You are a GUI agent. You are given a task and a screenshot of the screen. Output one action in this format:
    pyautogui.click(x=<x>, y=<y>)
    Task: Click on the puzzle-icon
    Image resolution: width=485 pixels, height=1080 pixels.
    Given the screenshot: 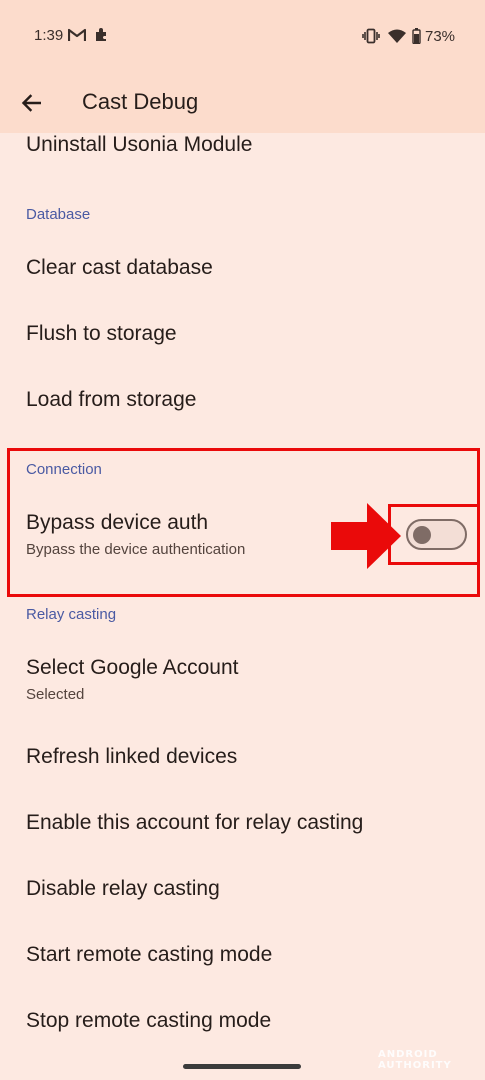 What is the action you would take?
    pyautogui.click(x=101, y=34)
    